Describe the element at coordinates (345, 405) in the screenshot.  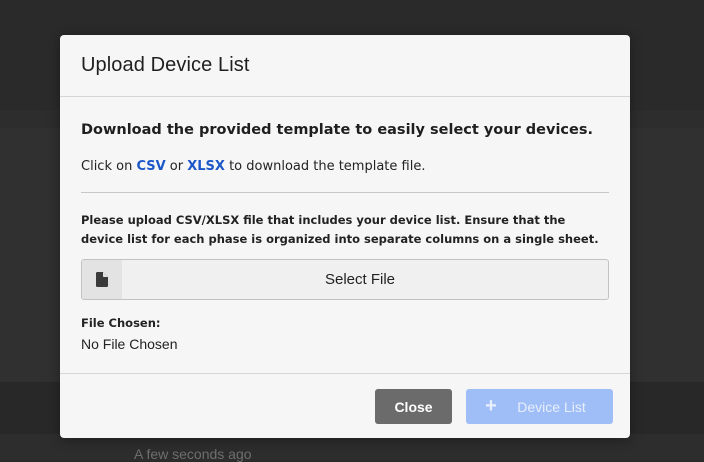
I see `modal-footer: Close + Device List` at that location.